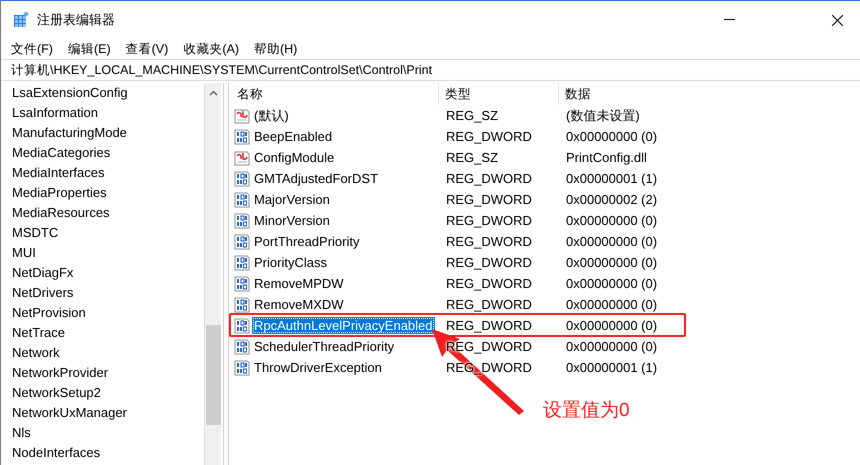  I want to click on tree-item: MediaCategories, so click(108, 153).